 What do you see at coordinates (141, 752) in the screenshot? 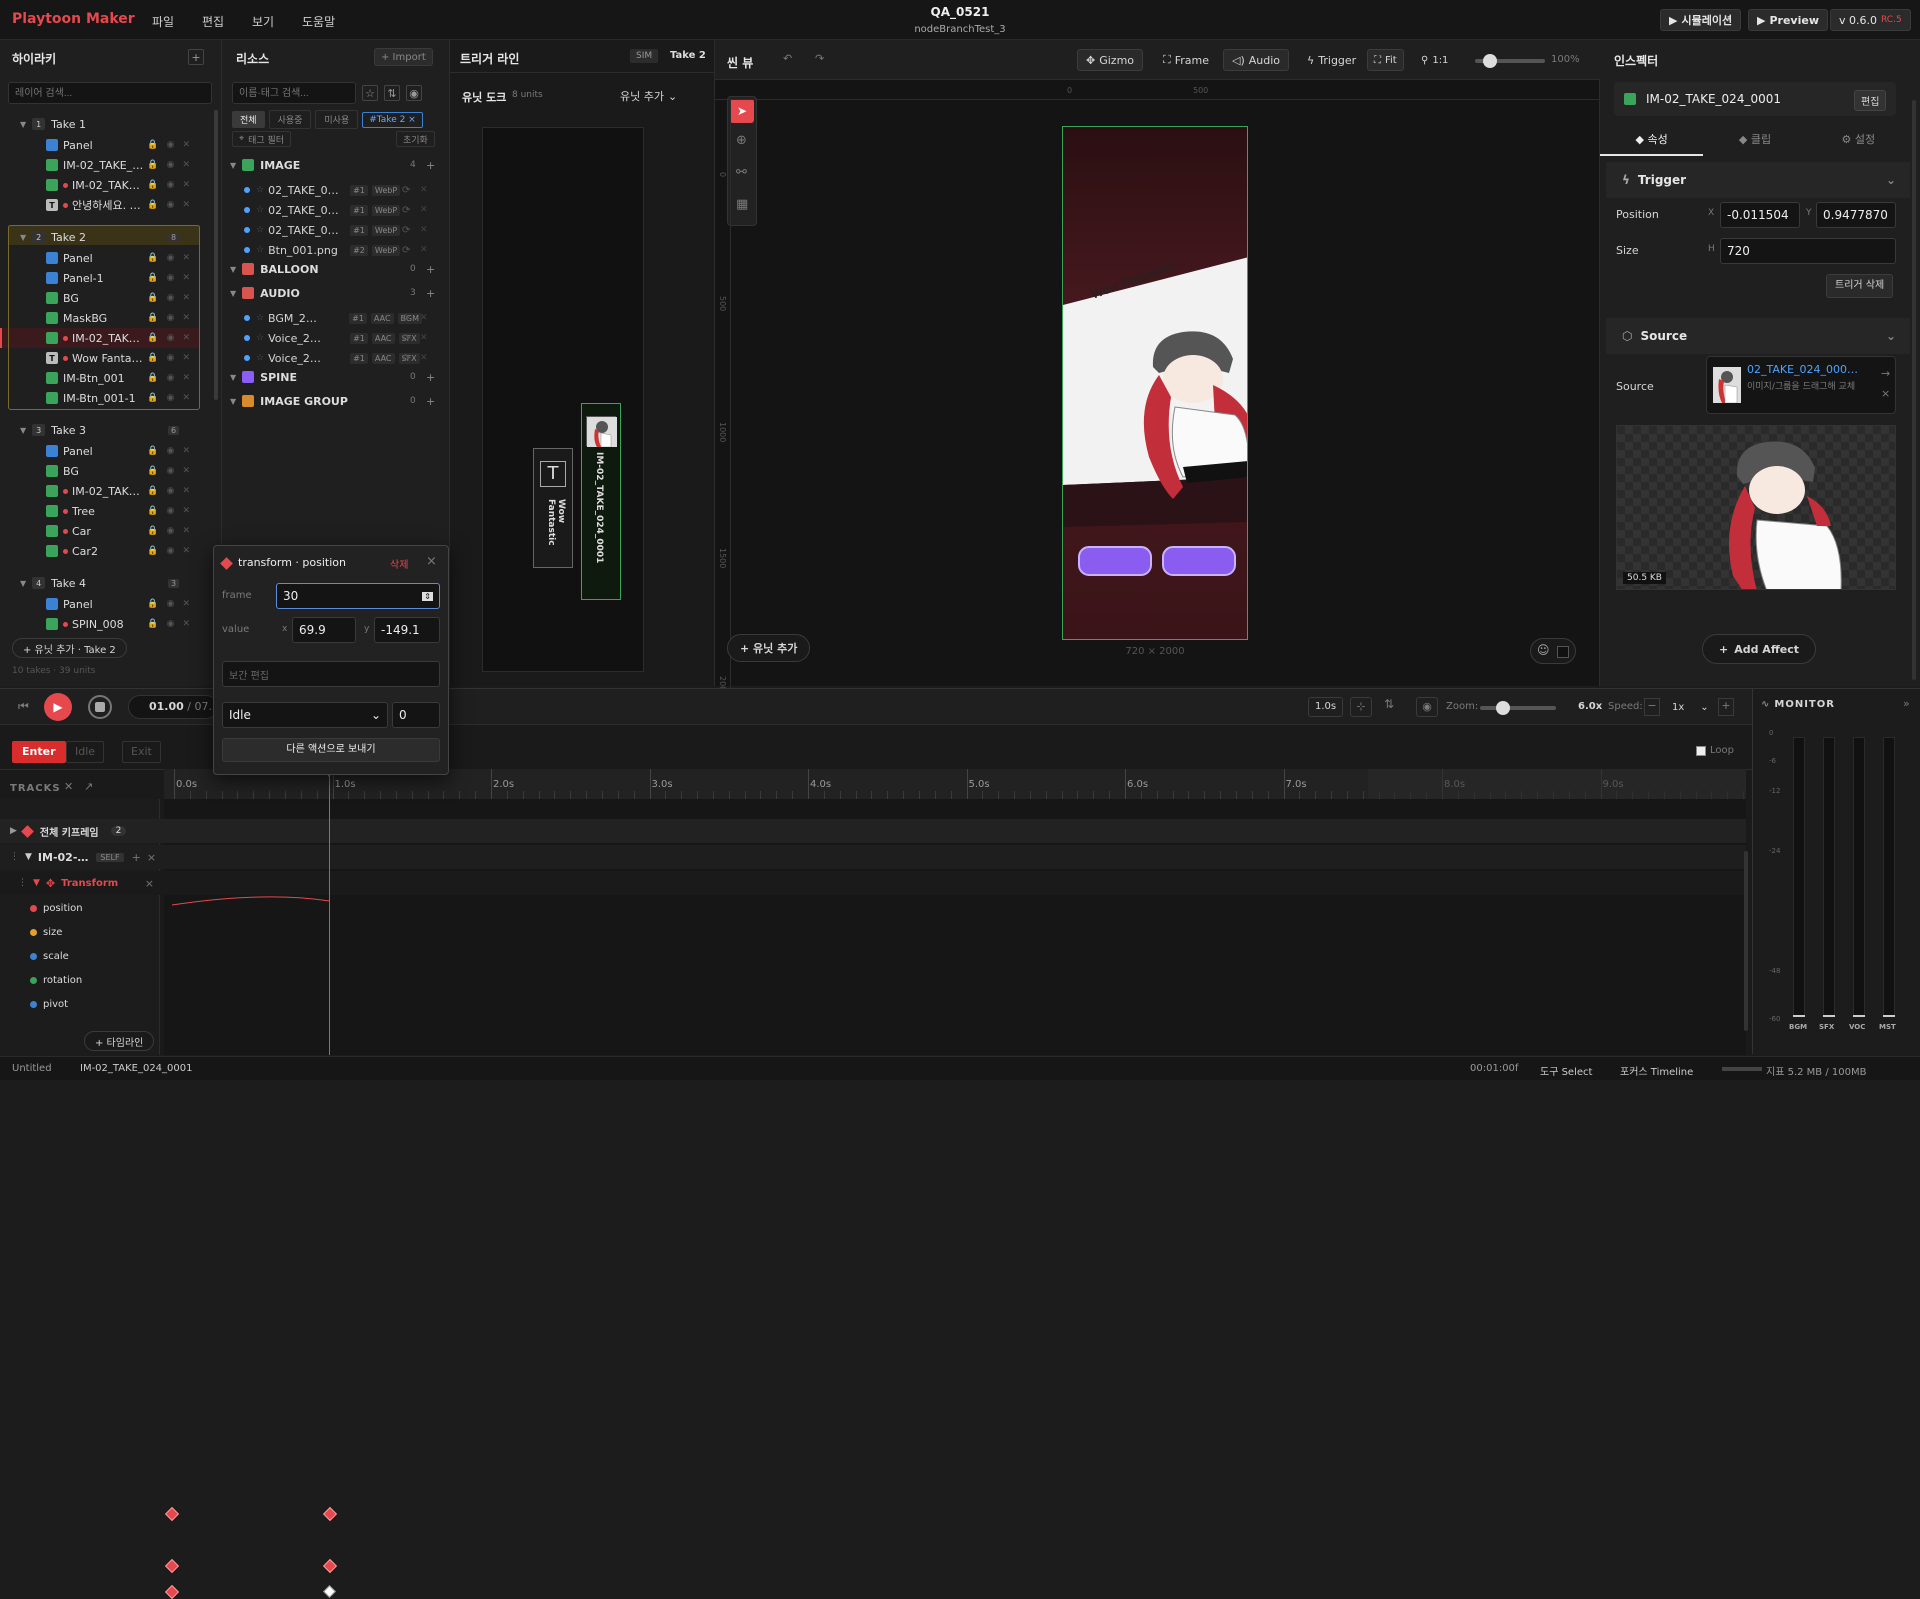
I see `action-exit-tab: Exit` at bounding box center [141, 752].